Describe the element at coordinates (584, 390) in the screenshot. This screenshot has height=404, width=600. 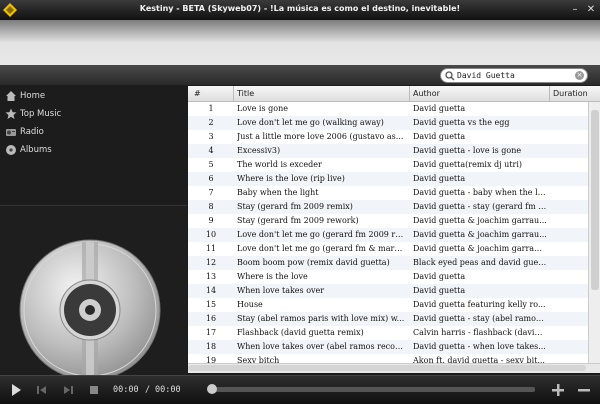
I see `remove-icon` at that location.